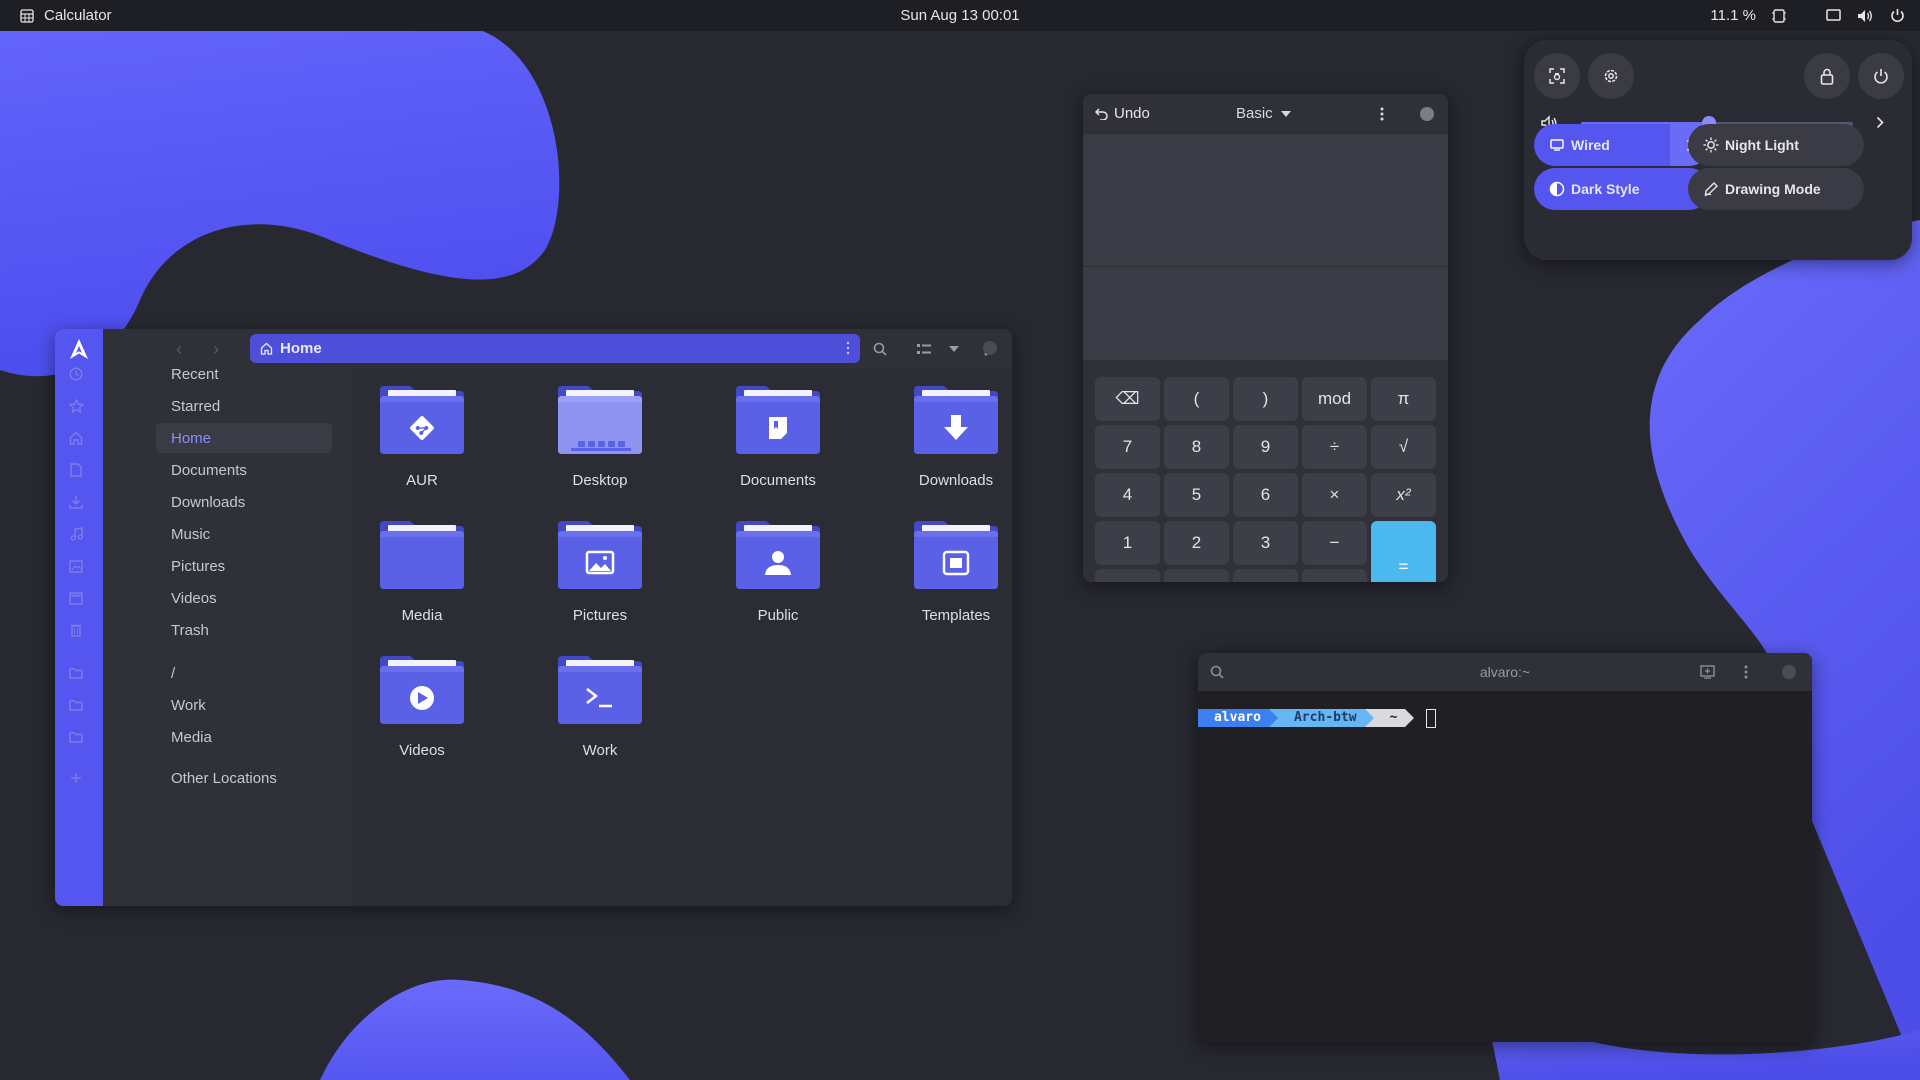  I want to click on gear-icon, so click(1611, 76).